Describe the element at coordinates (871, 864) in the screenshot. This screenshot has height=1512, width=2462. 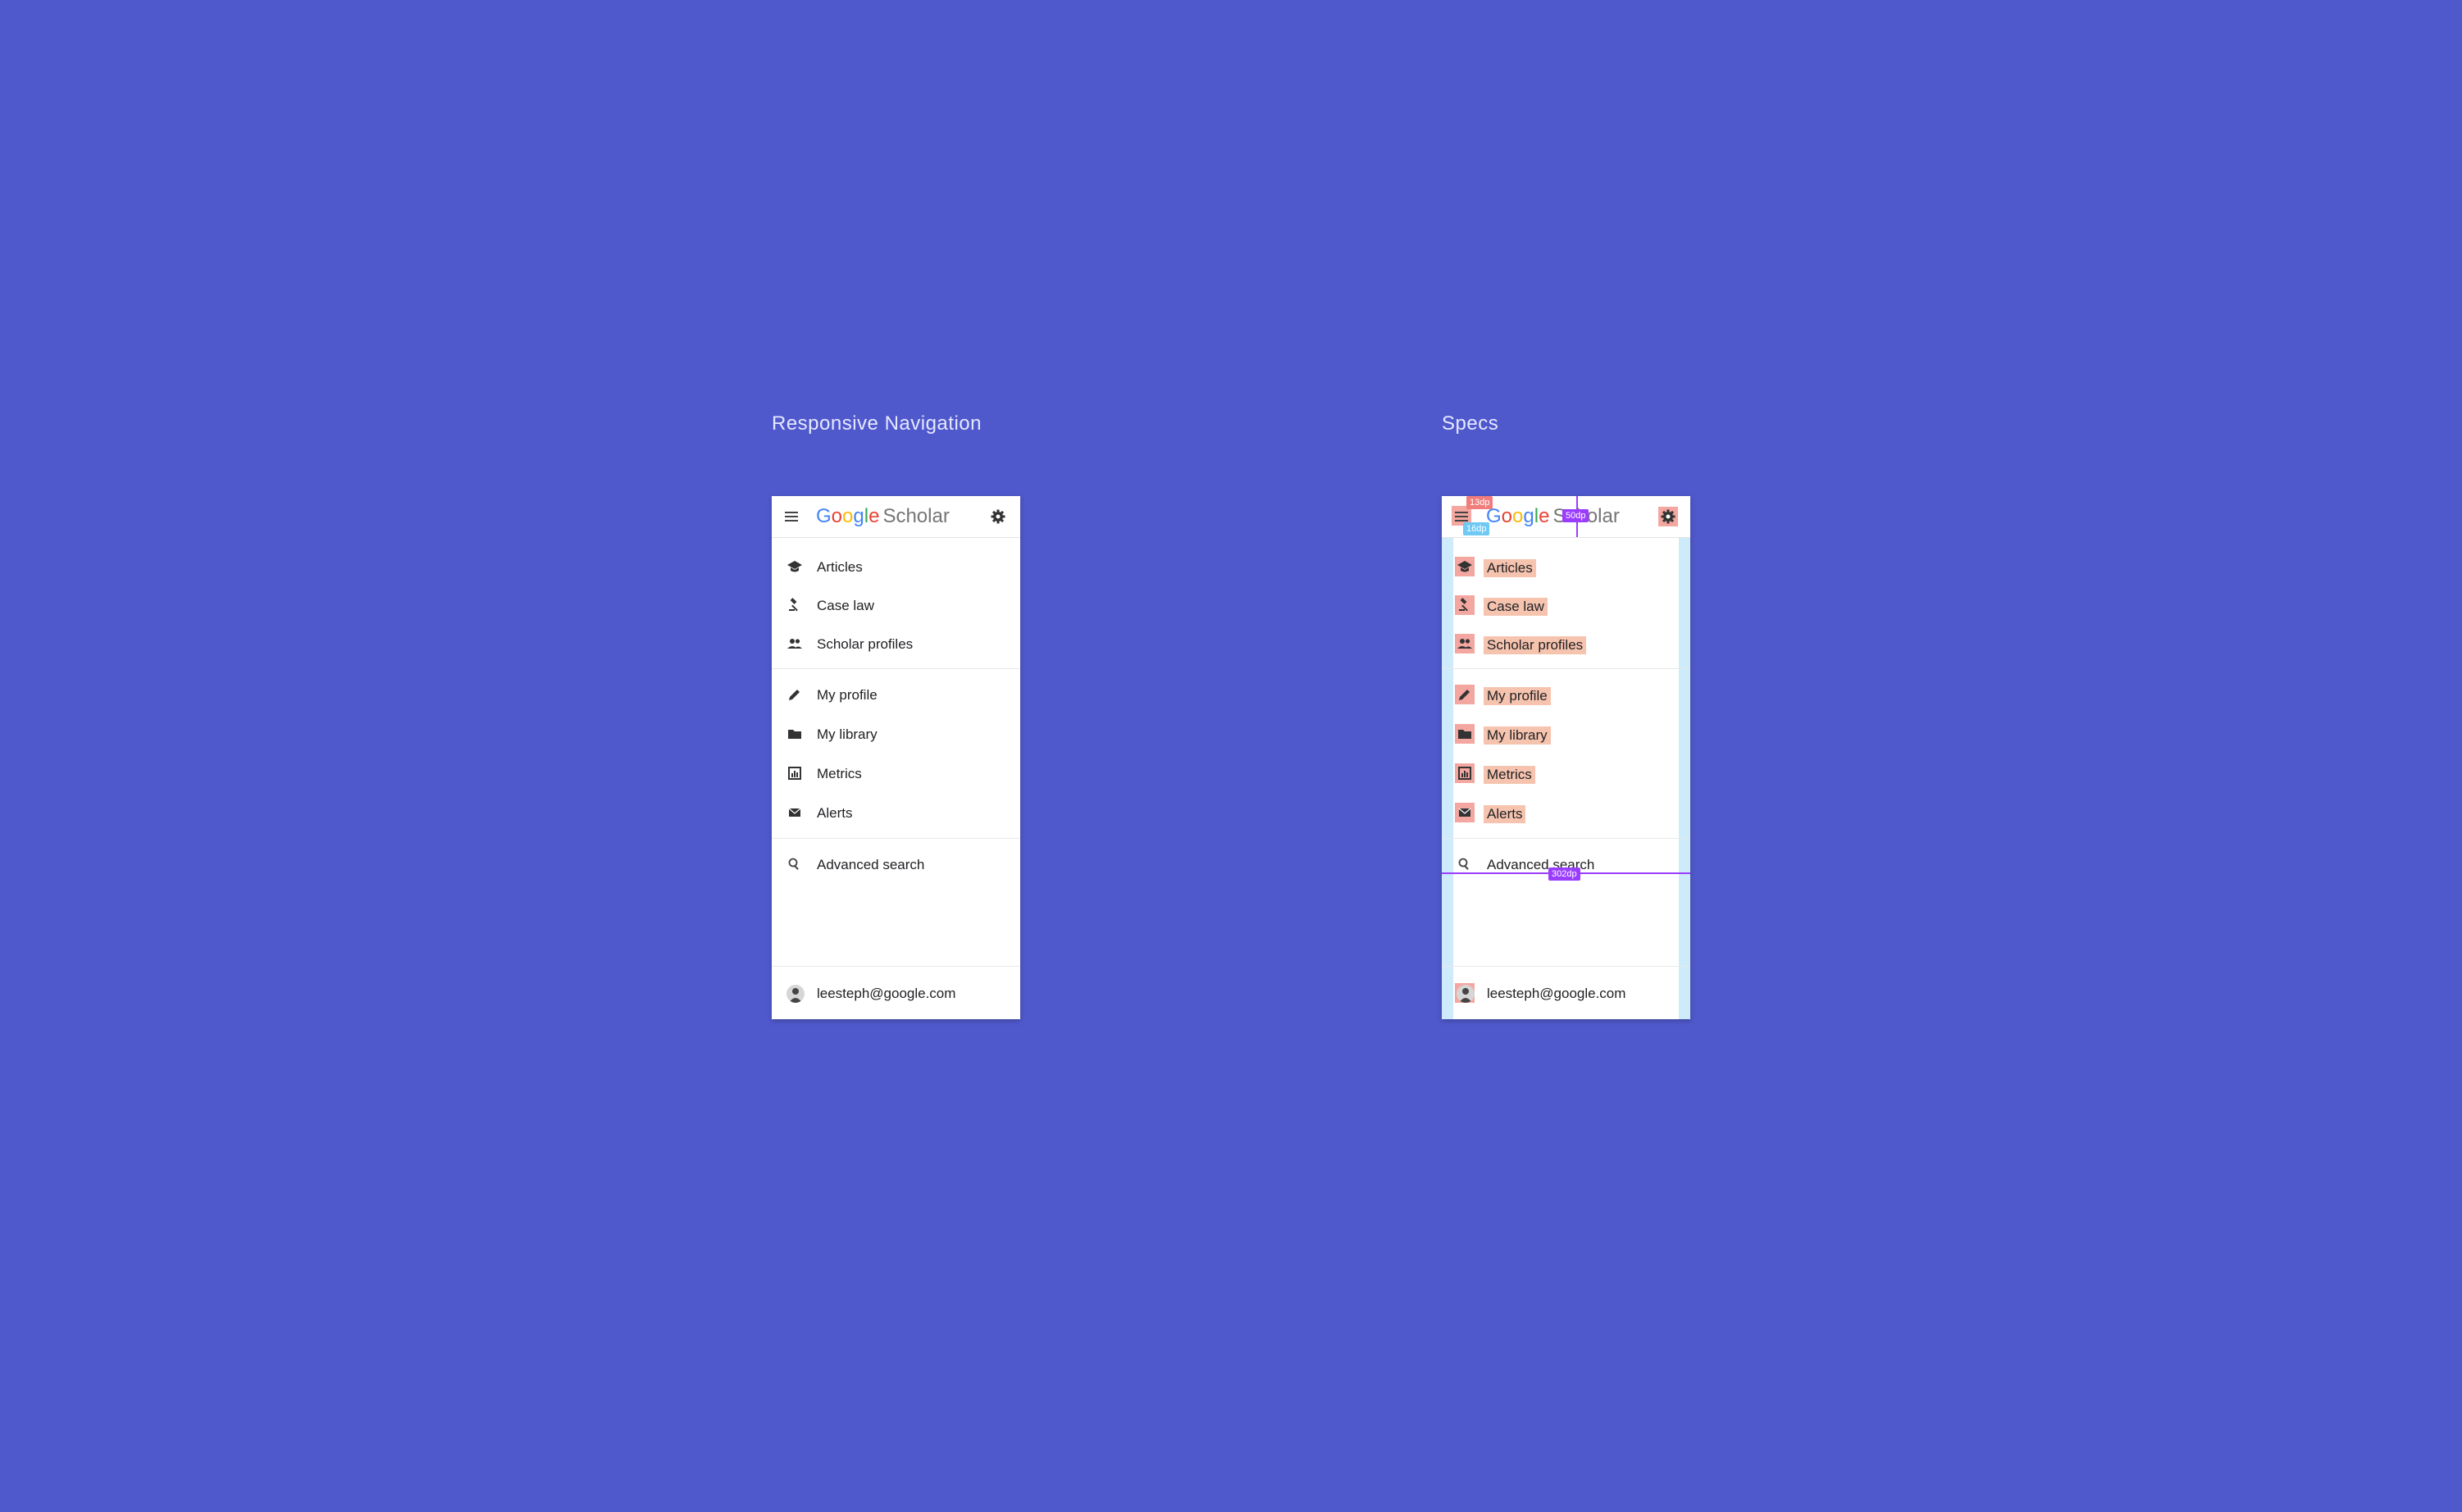
I see `nav-item-label: Advanced search` at that location.